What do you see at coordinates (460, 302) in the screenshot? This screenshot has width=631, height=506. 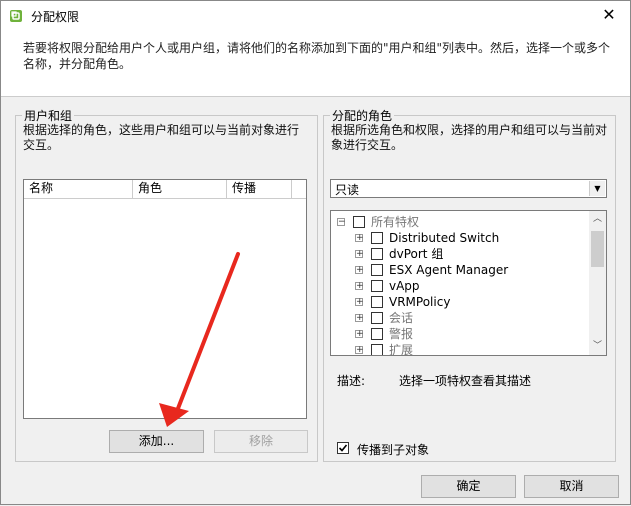 I see `privilege-tree-item: + VRMPolicy` at bounding box center [460, 302].